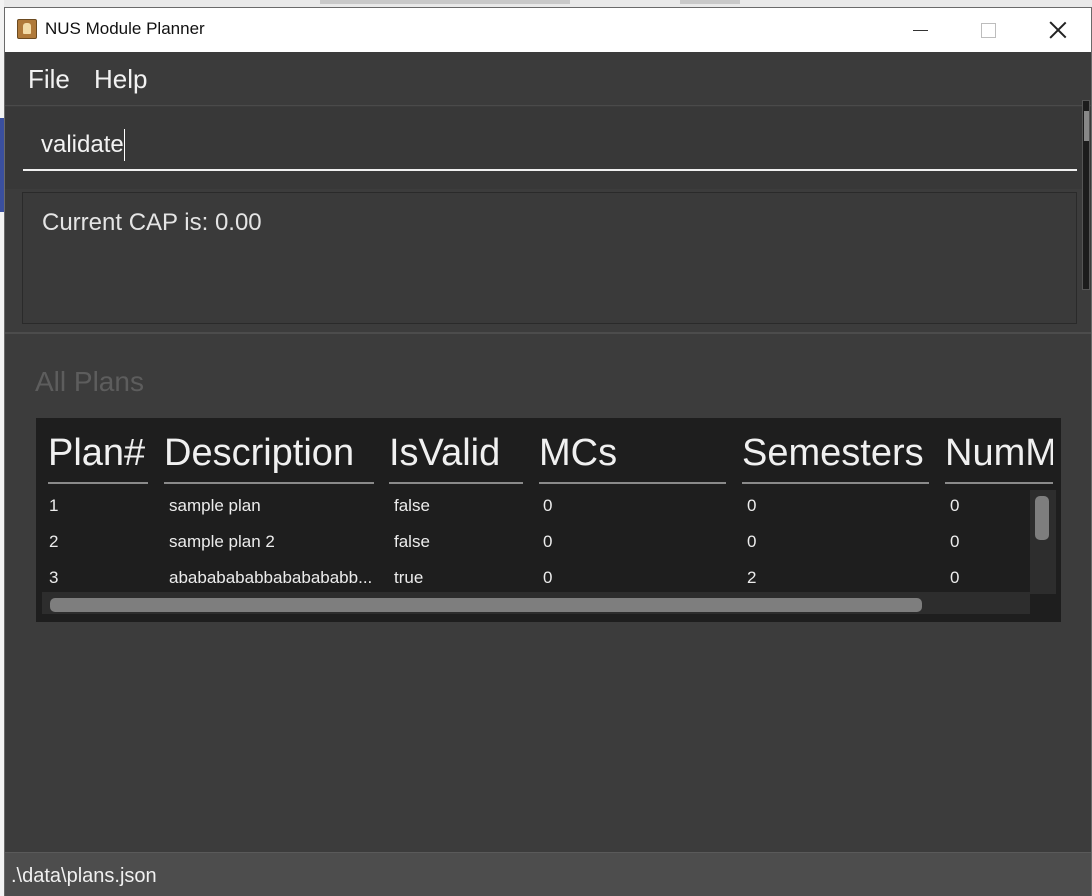  Describe the element at coordinates (125, 28) in the screenshot. I see `window-title: NUS Module Planner` at that location.